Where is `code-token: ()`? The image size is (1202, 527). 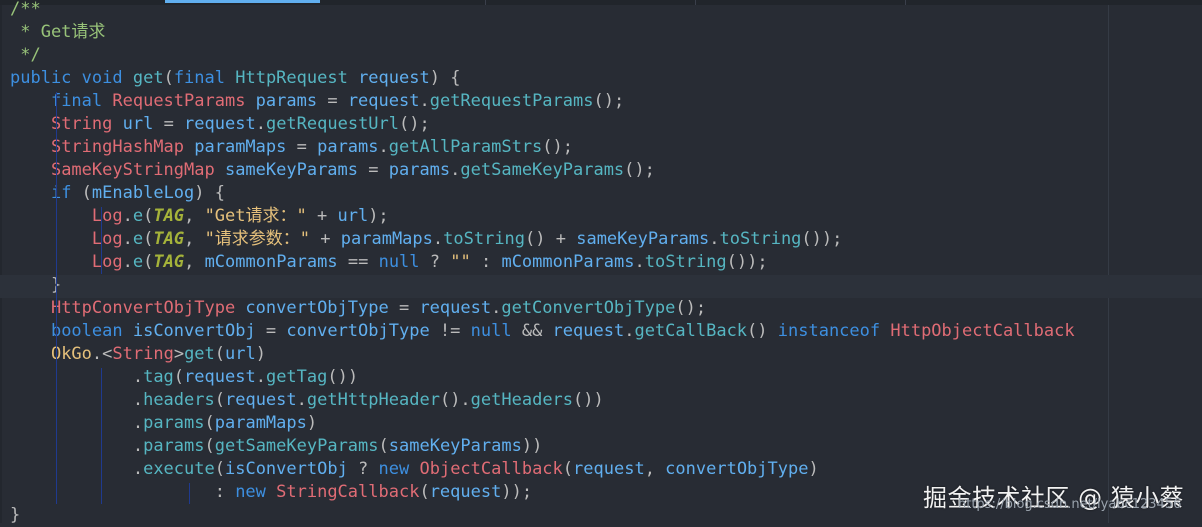 code-token: () is located at coordinates (762, 331).